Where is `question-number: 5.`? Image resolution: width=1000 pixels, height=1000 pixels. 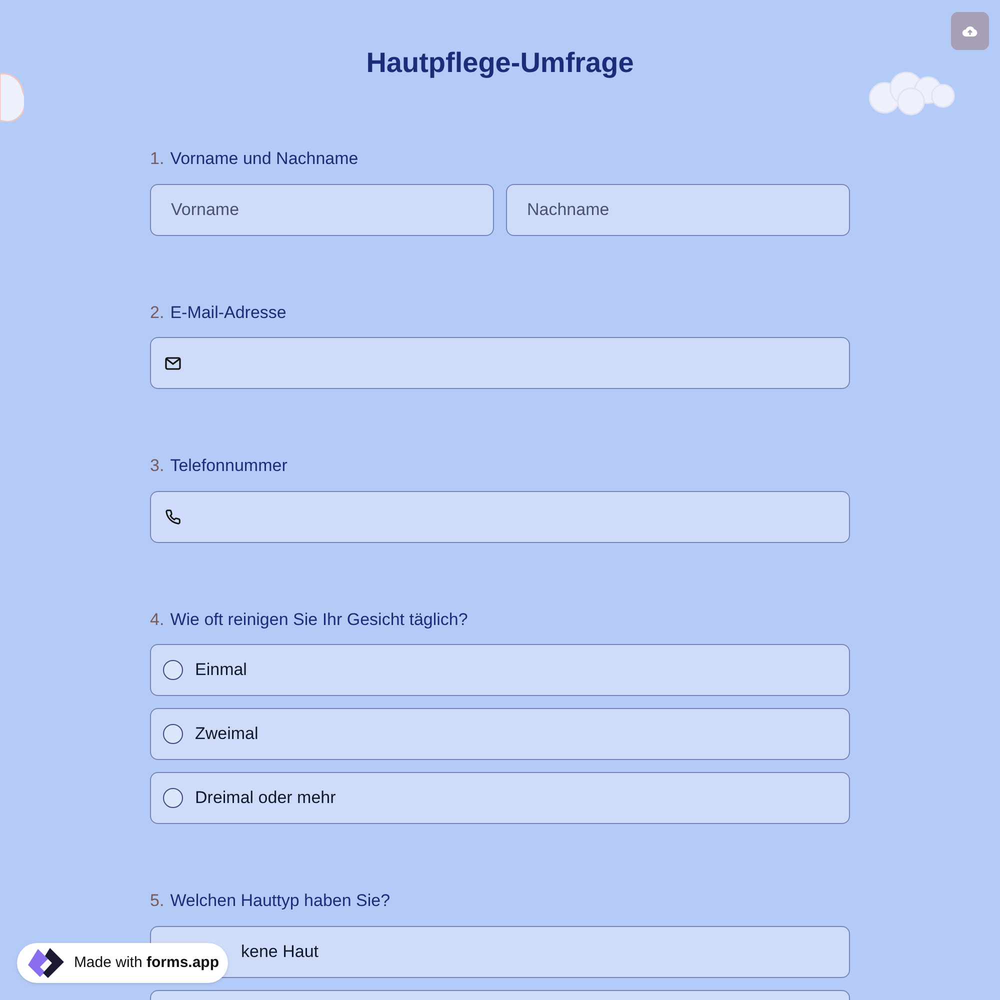 question-number: 5. is located at coordinates (157, 901).